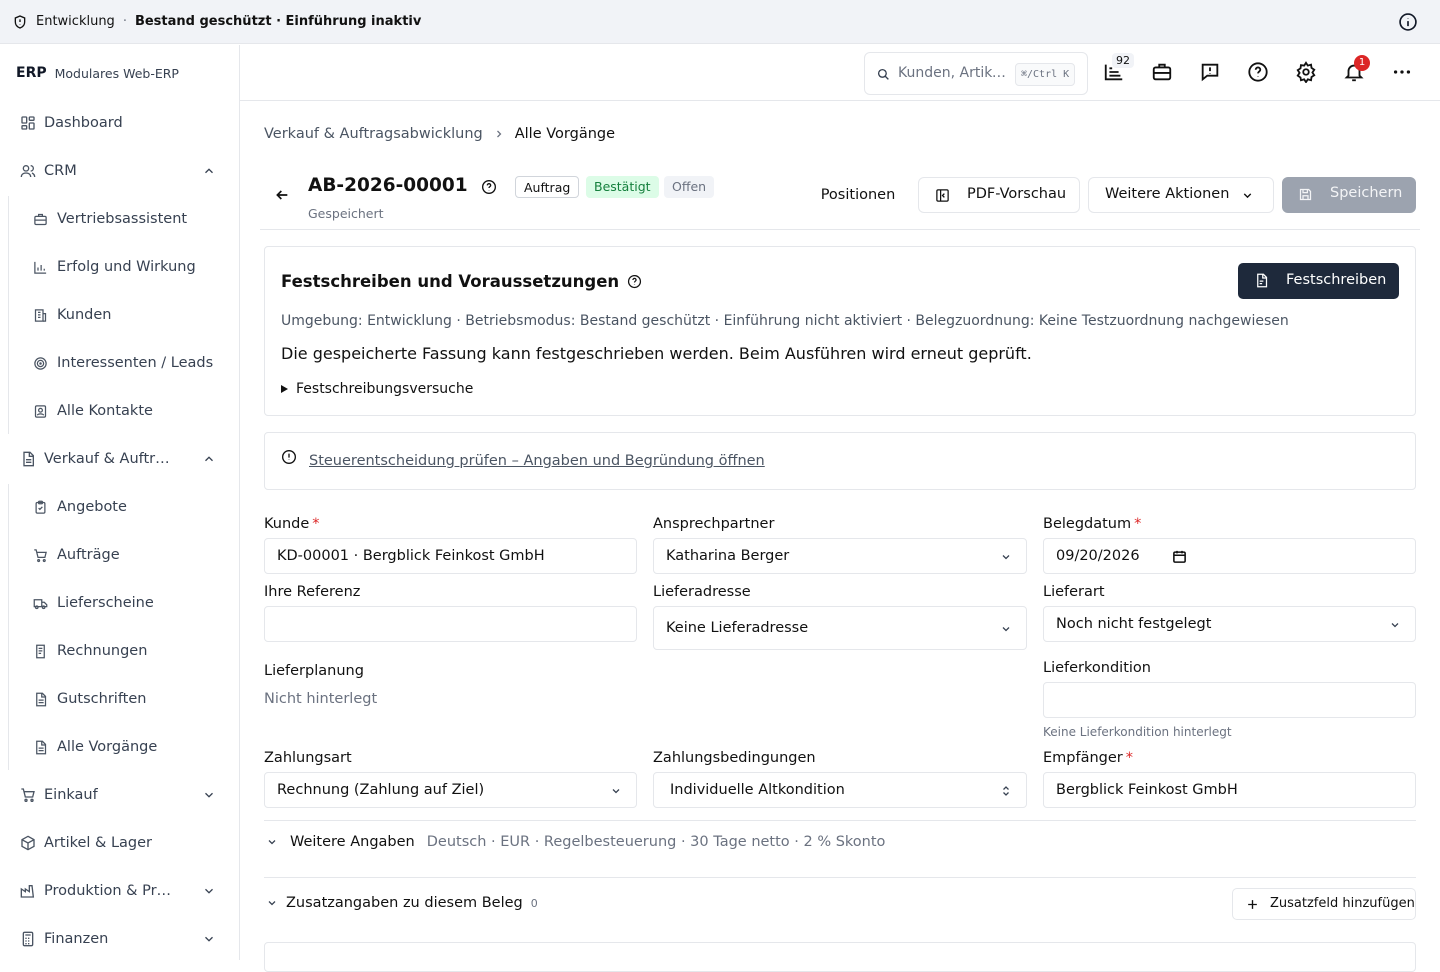 The height and width of the screenshot is (972, 1440). I want to click on finalize-button: Festschreiben, so click(1318, 281).